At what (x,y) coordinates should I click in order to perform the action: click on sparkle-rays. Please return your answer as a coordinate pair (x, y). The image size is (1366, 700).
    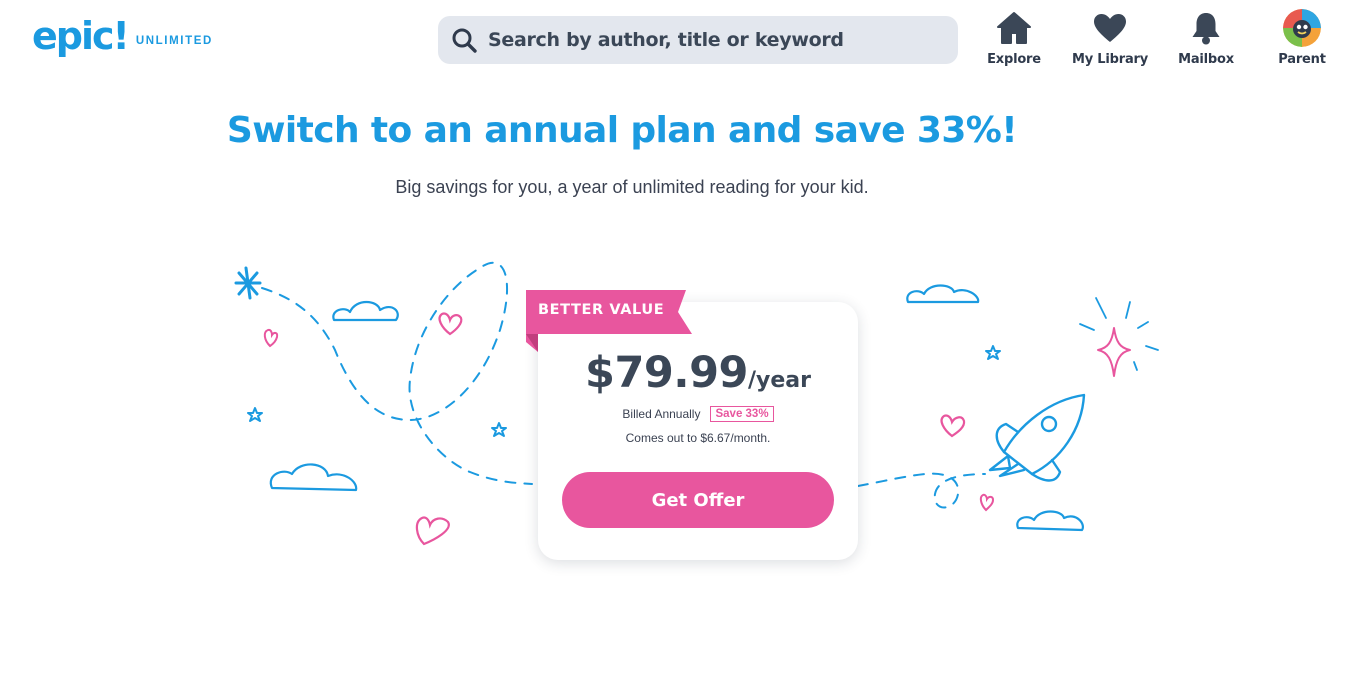
    Looking at the image, I should click on (1119, 334).